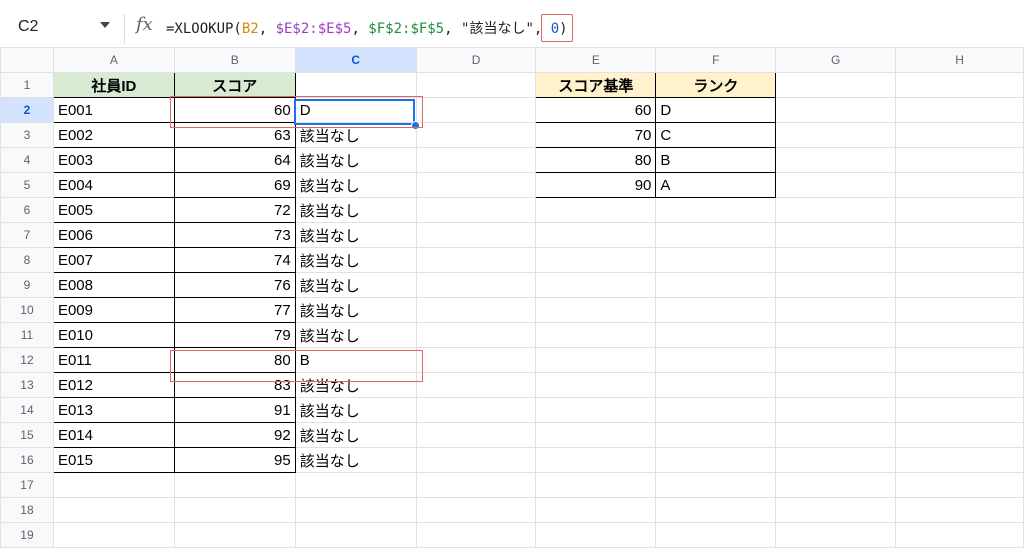  I want to click on cell-f14, so click(716, 410).